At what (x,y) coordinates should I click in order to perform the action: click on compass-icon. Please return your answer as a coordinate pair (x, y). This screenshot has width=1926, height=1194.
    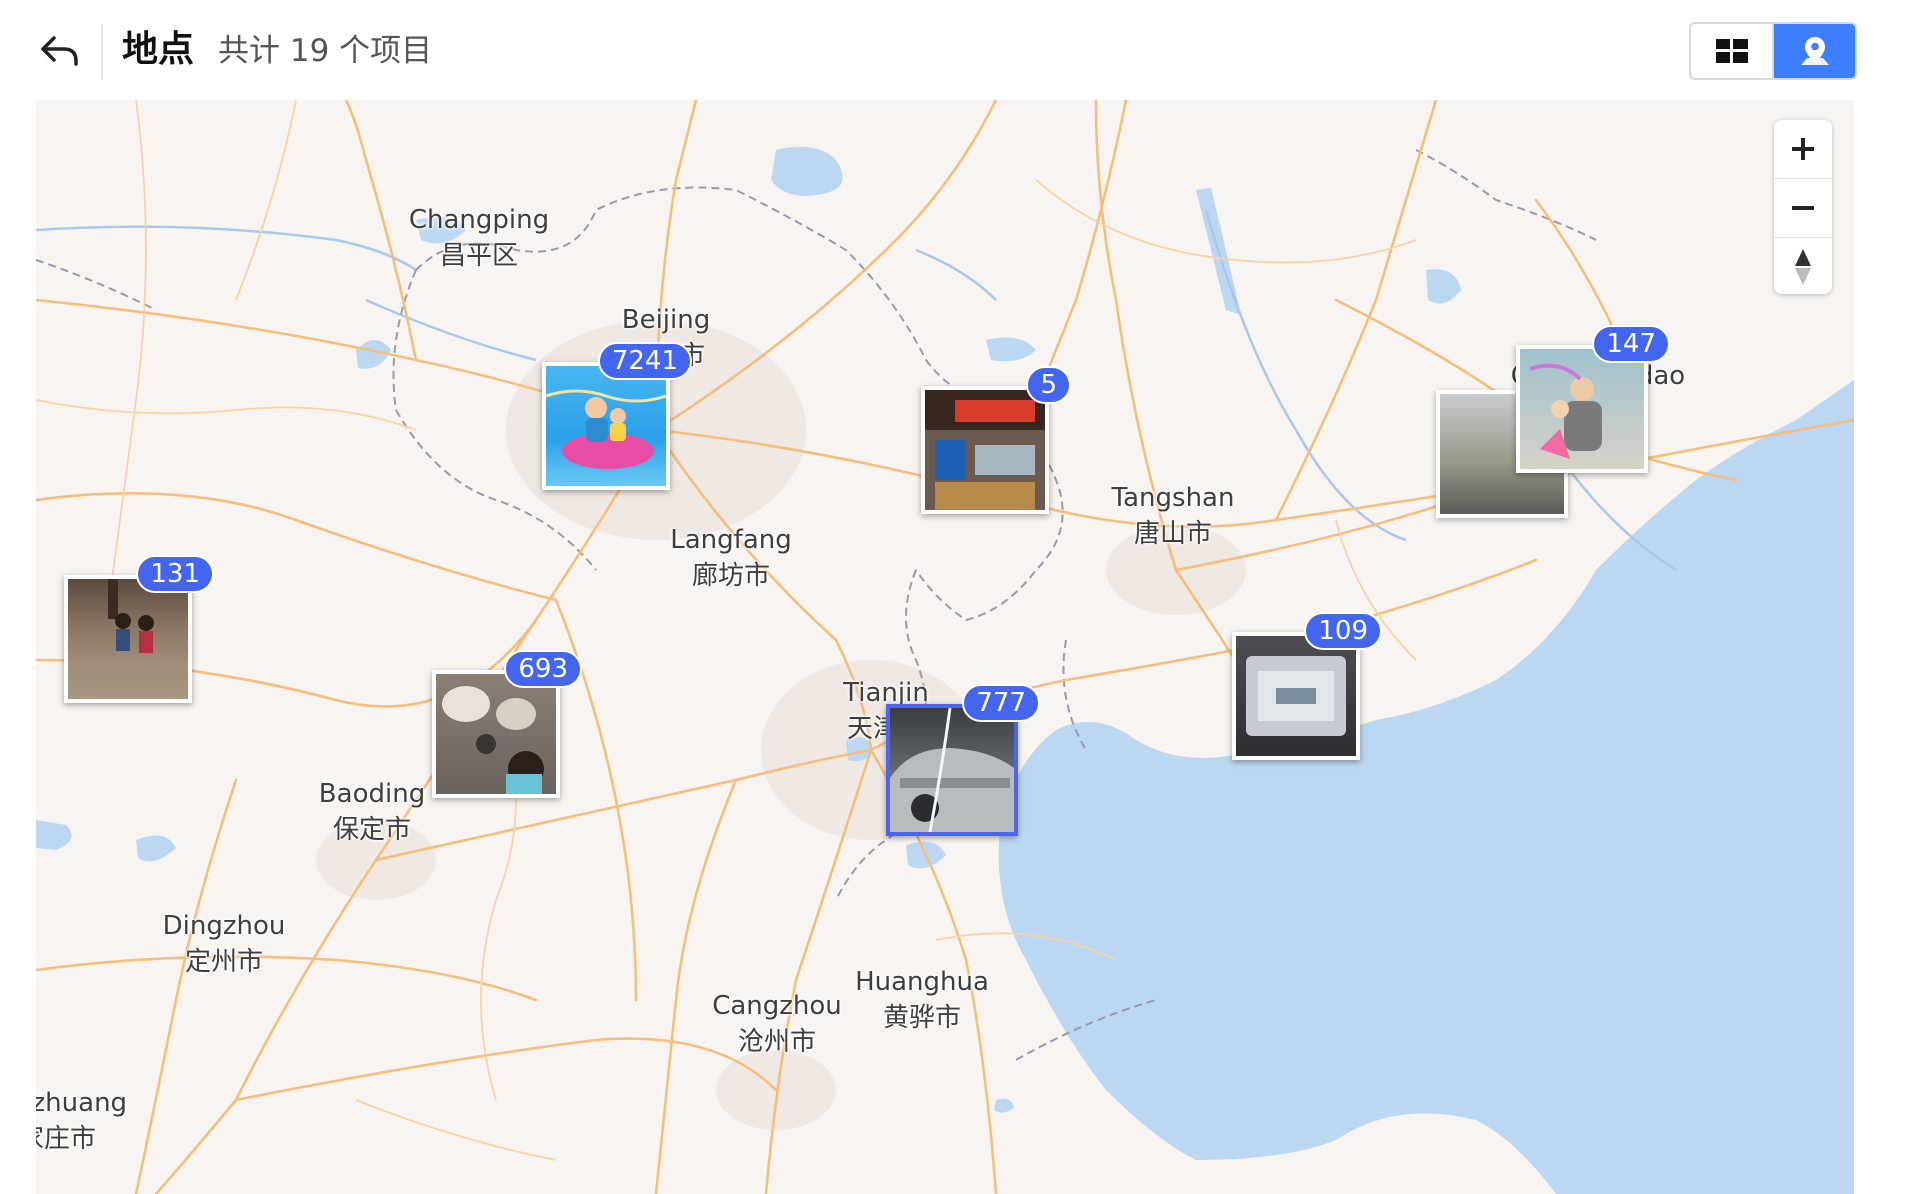
    Looking at the image, I should click on (1803, 267).